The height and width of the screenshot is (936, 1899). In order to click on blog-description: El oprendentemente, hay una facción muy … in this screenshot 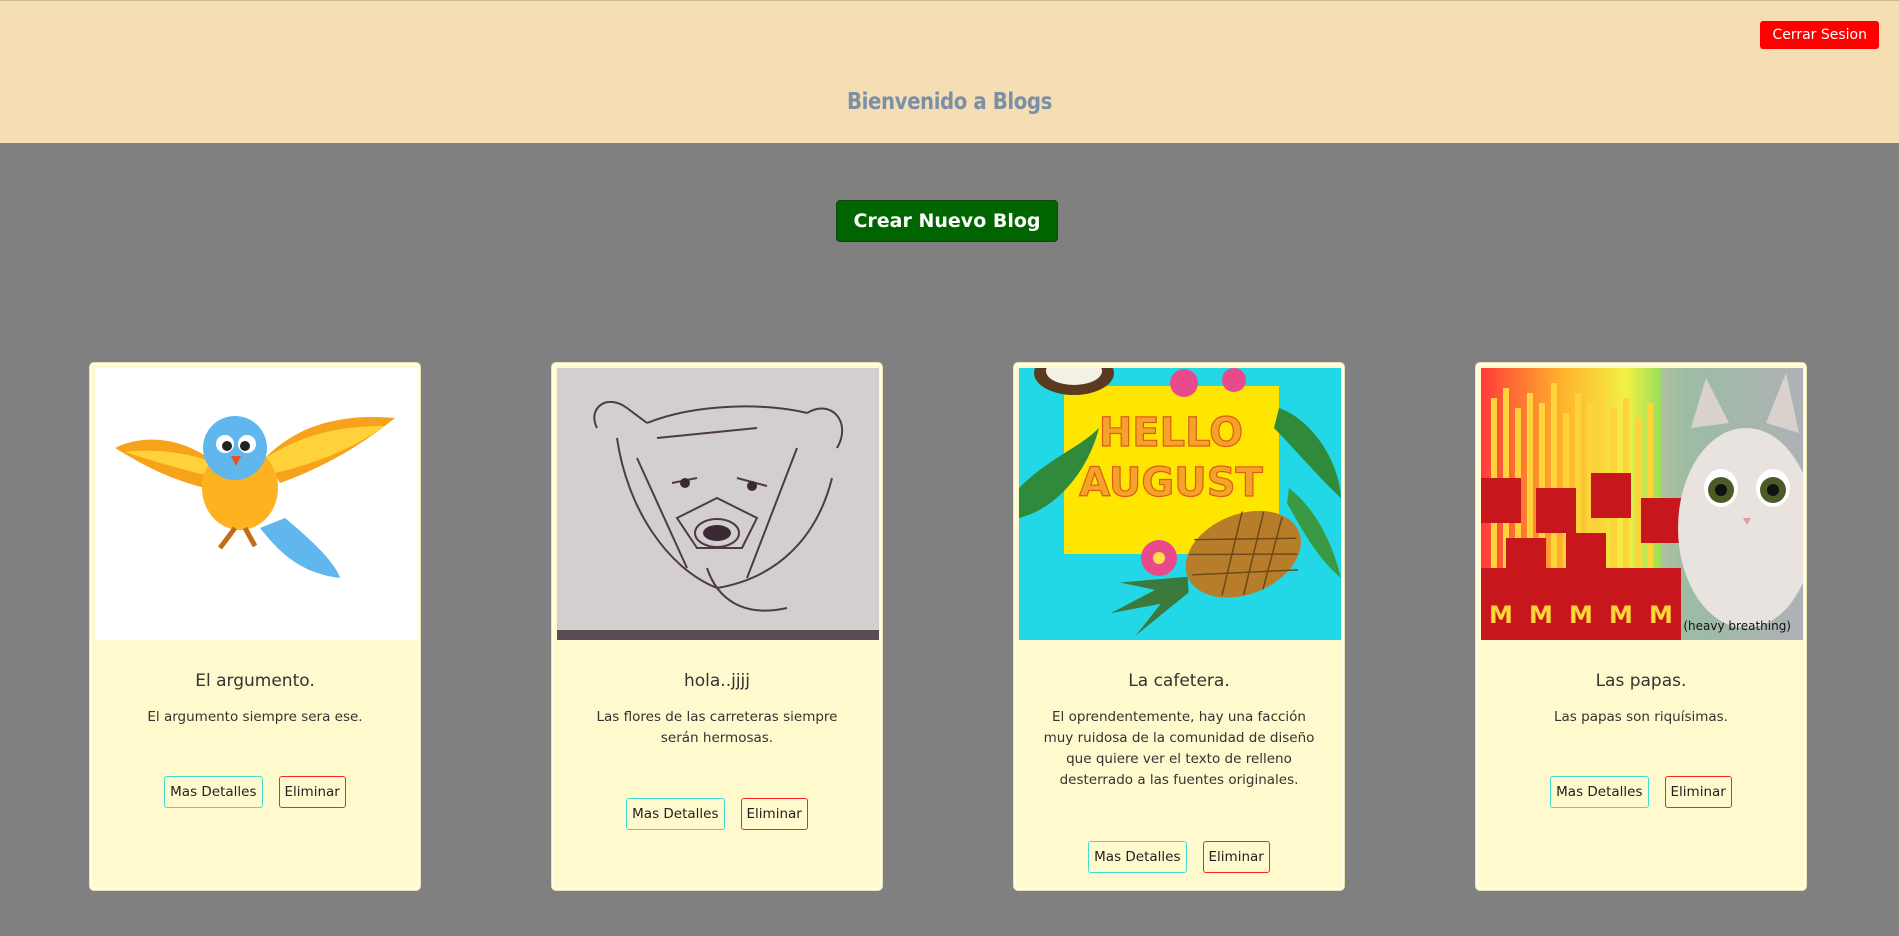, I will do `click(1179, 748)`.